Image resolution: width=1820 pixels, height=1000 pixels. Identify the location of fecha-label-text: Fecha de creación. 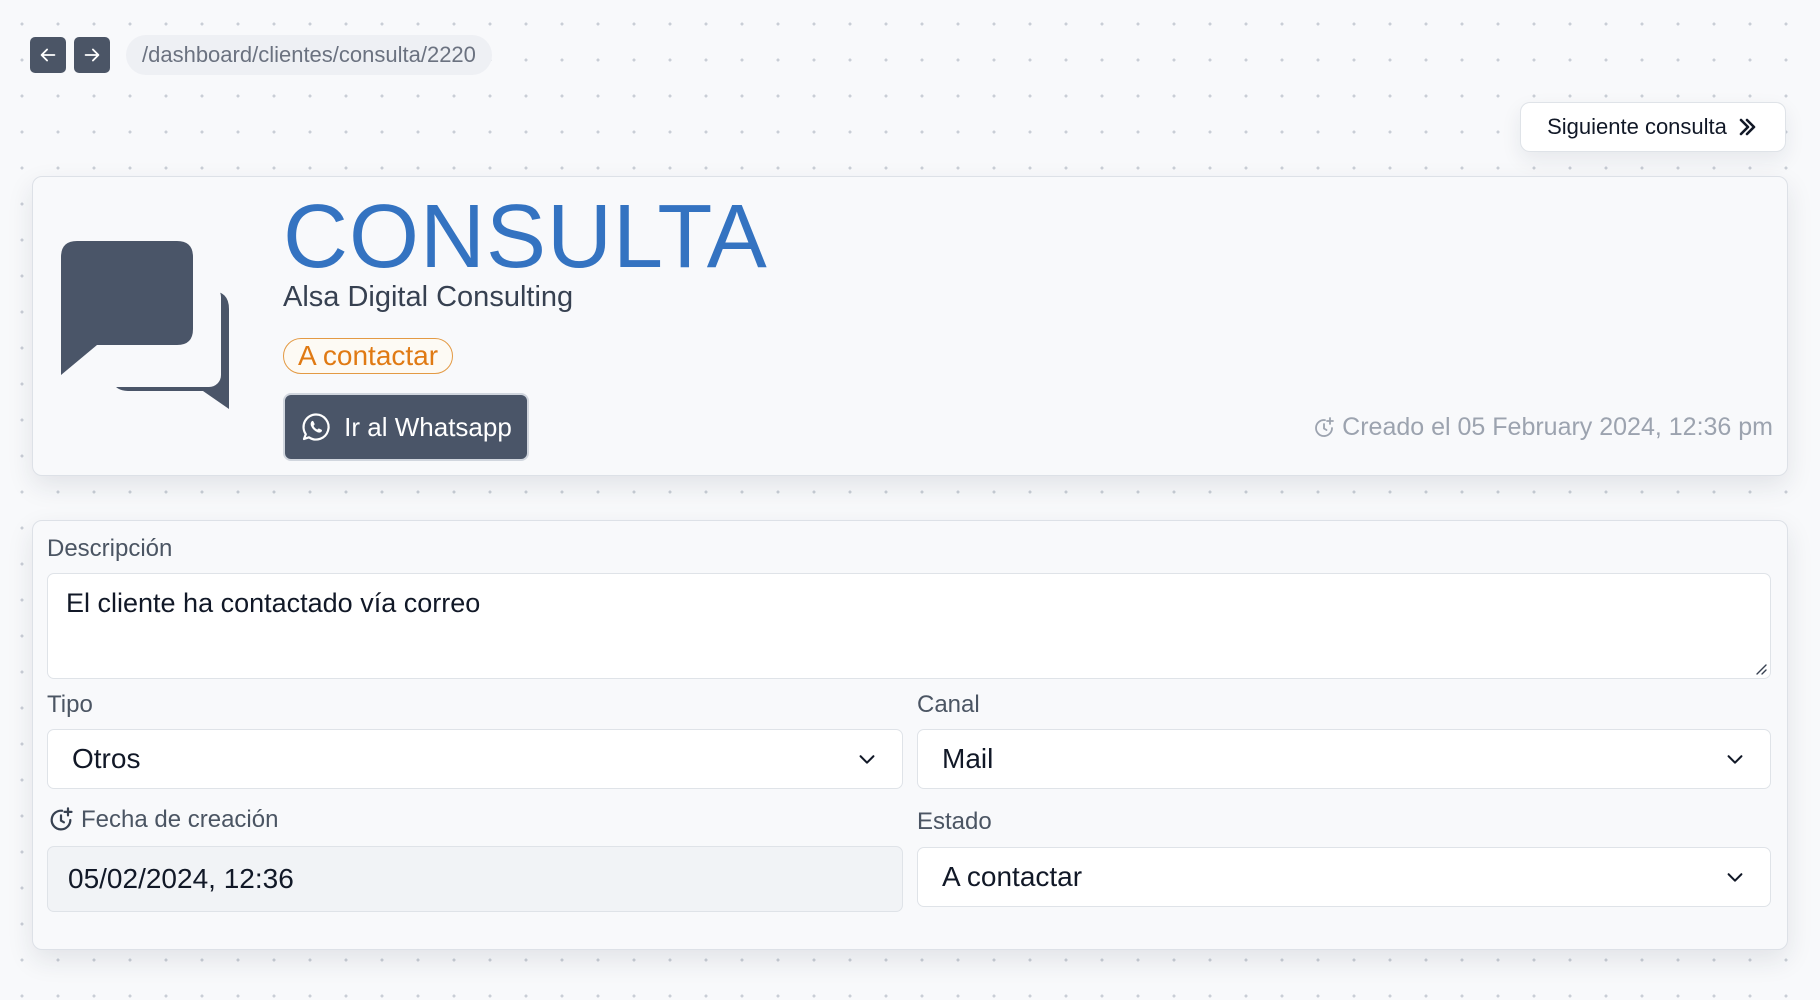
(180, 819).